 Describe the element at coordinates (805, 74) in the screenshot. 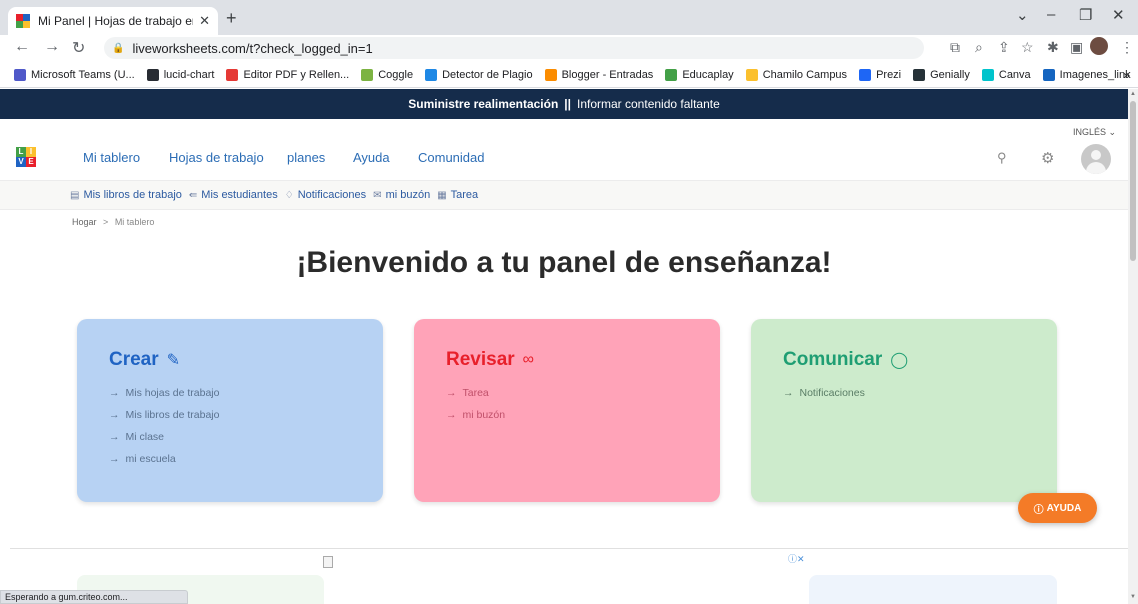

I see `bookmark-label: Chamilo Campus` at that location.